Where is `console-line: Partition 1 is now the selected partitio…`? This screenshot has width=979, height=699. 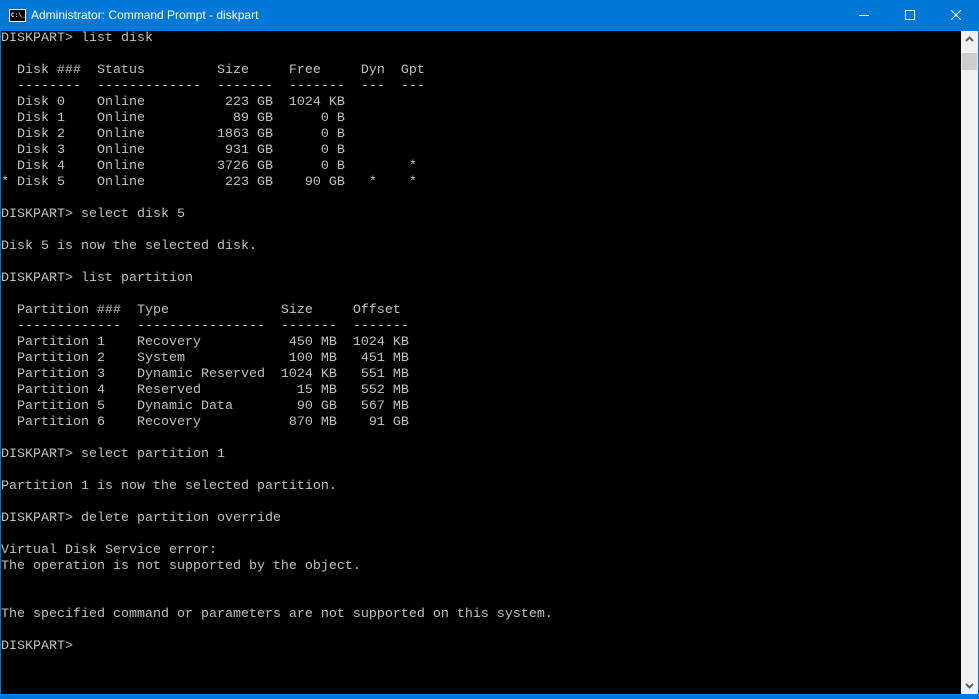 console-line: Partition 1 is now the selected partitio… is located at coordinates (169, 486).